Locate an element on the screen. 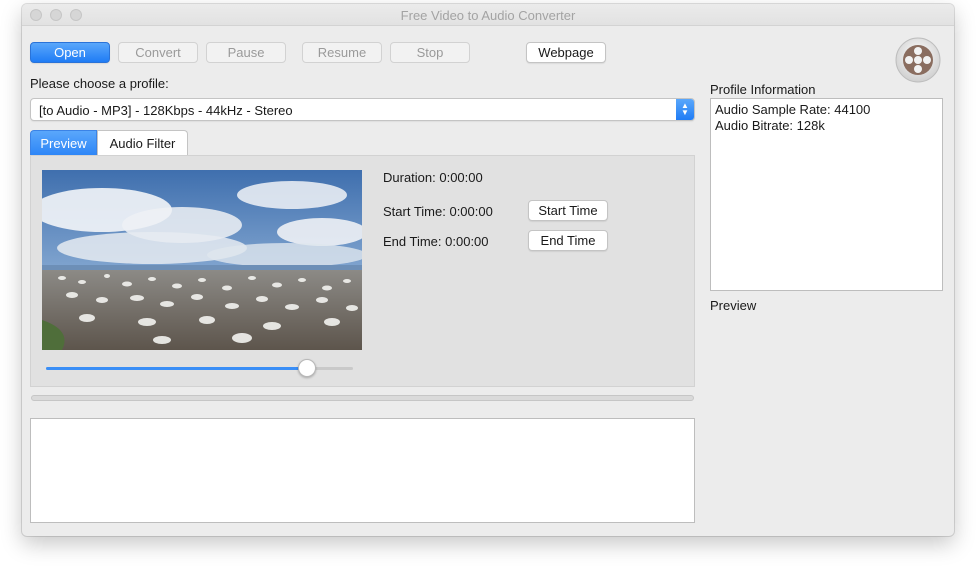  preview-slider-knob is located at coordinates (306, 368).